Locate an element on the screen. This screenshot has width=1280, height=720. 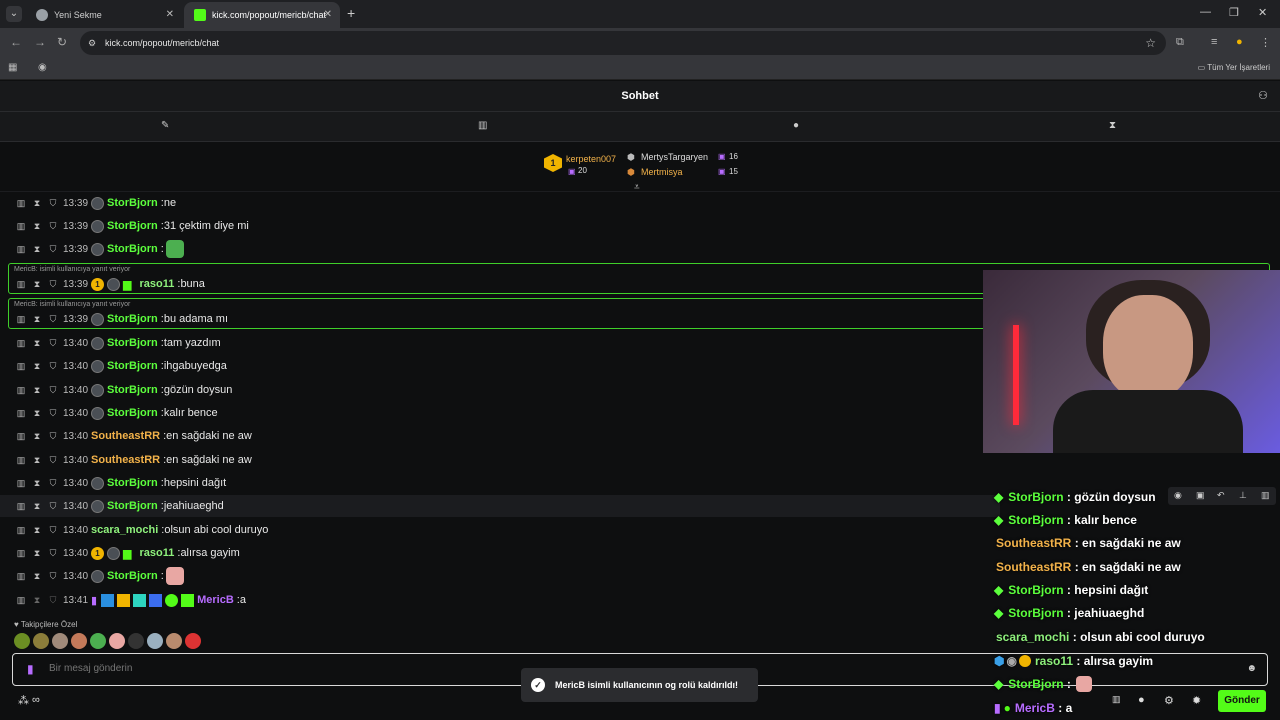
close-window-icon: ✕ is located at coordinates (1262, 12).